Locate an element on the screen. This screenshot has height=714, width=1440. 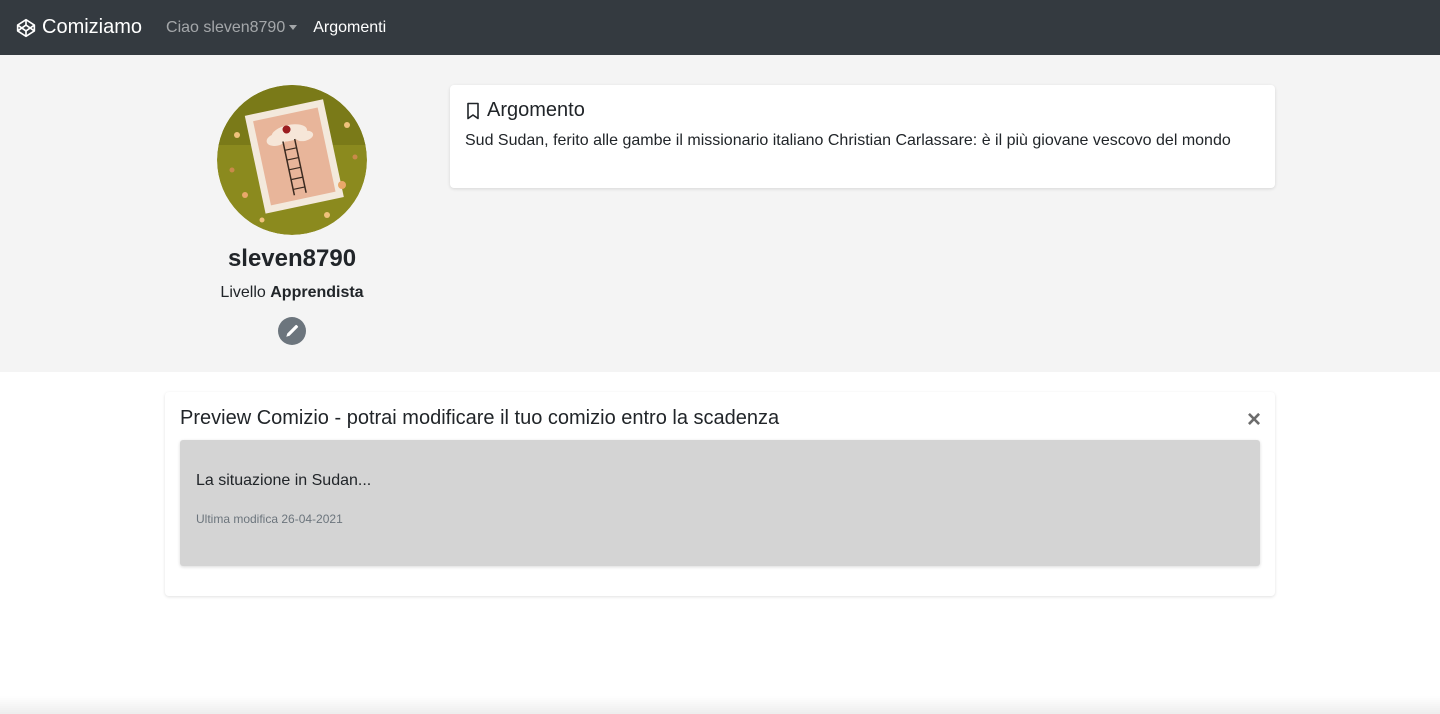
user-menu-dropdown: Ciao sleven8790 is located at coordinates (232, 27).